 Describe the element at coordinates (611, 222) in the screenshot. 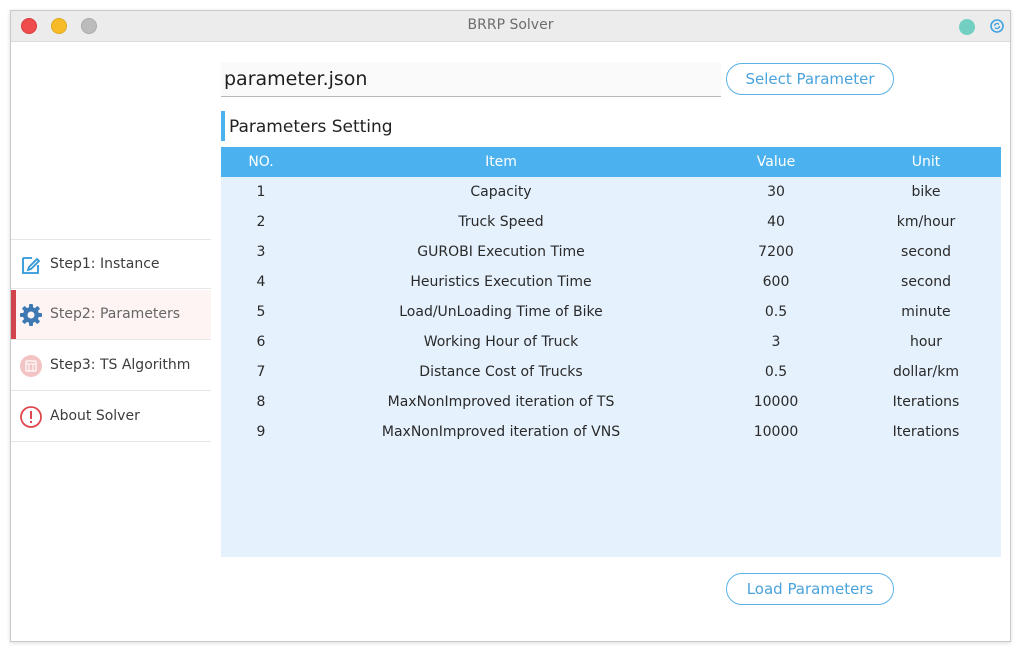

I see `table-row: 2 Truck Speed 40 km/hour` at that location.